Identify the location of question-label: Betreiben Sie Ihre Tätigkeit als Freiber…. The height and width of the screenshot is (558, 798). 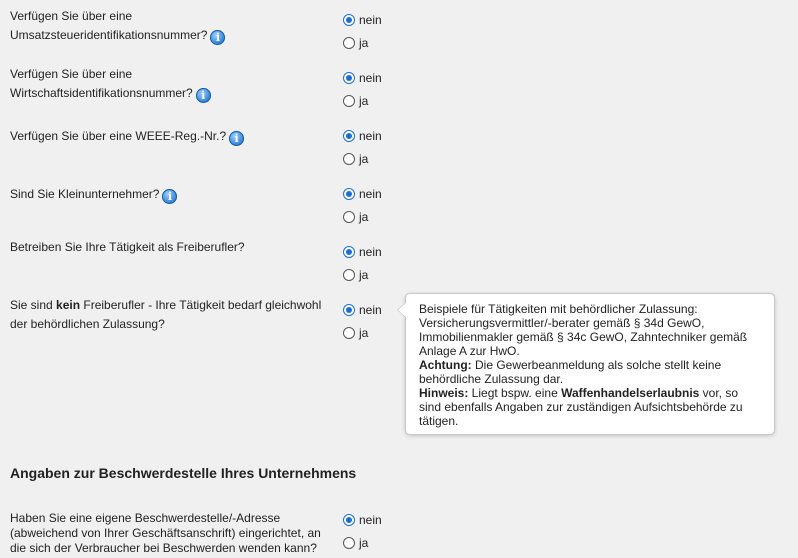
(127, 247).